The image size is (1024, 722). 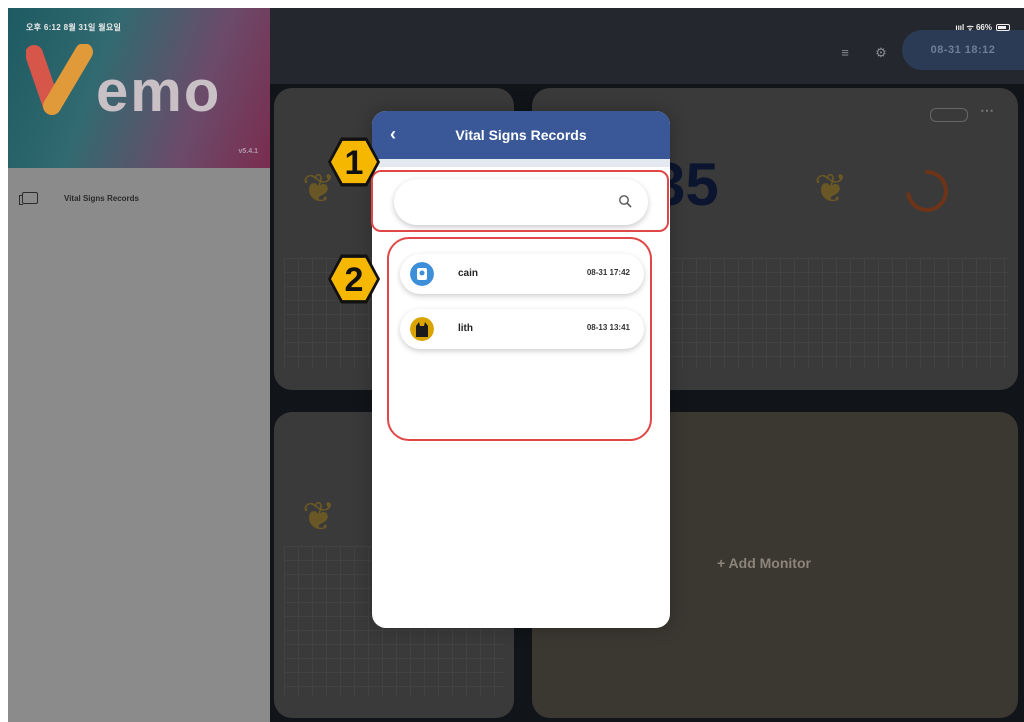 What do you see at coordinates (1003, 27) in the screenshot?
I see `battery-icon` at bounding box center [1003, 27].